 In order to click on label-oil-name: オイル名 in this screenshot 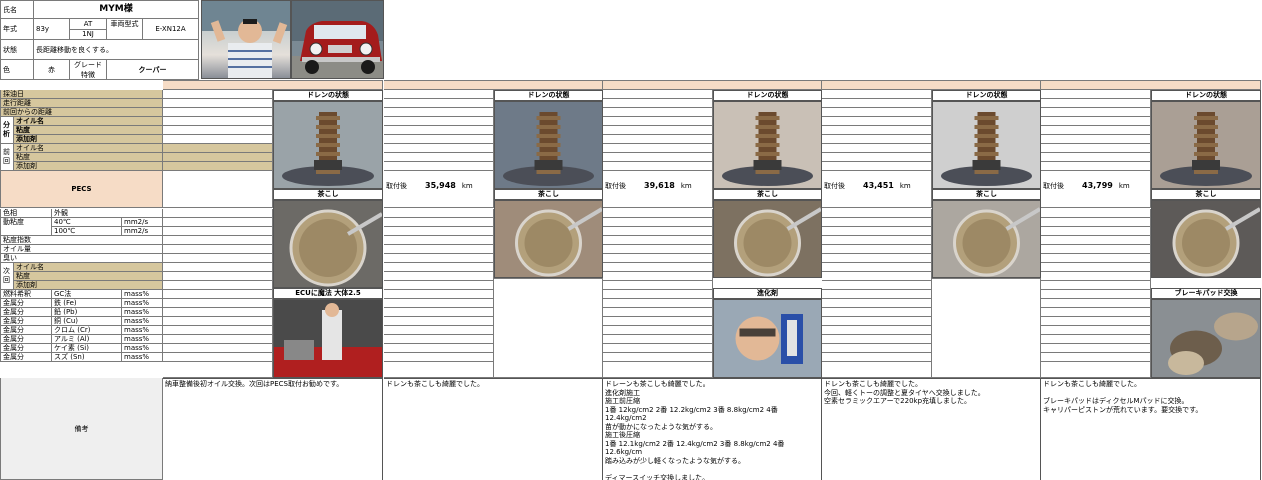, I will do `click(88, 121)`.